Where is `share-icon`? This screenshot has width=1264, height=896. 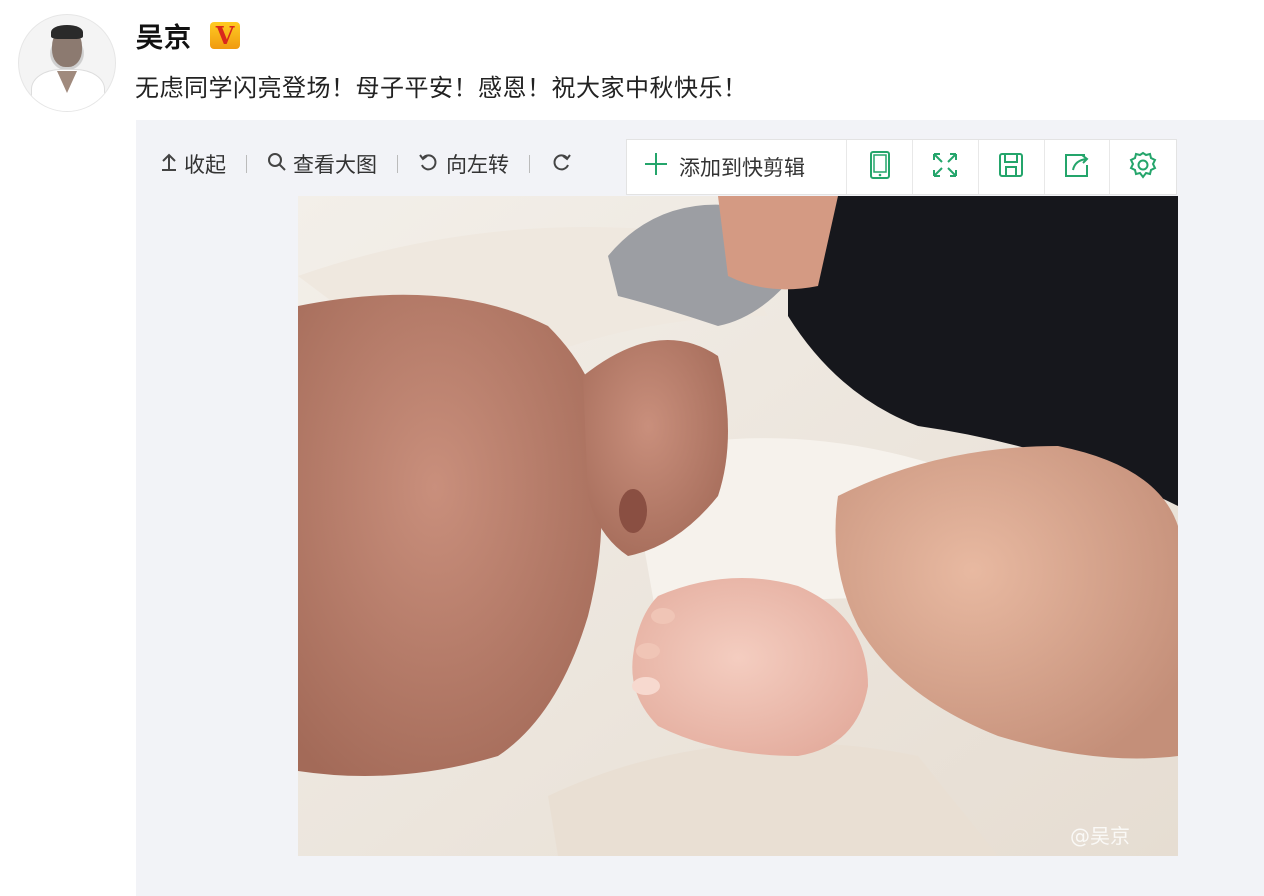
share-icon is located at coordinates (1077, 167).